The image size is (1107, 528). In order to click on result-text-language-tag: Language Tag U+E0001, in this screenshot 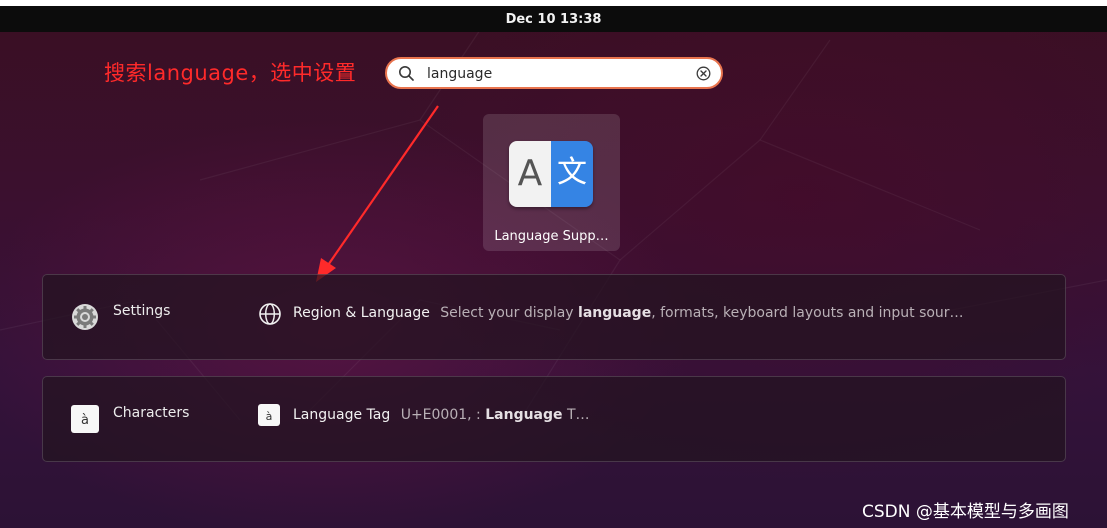, I will do `click(441, 415)`.